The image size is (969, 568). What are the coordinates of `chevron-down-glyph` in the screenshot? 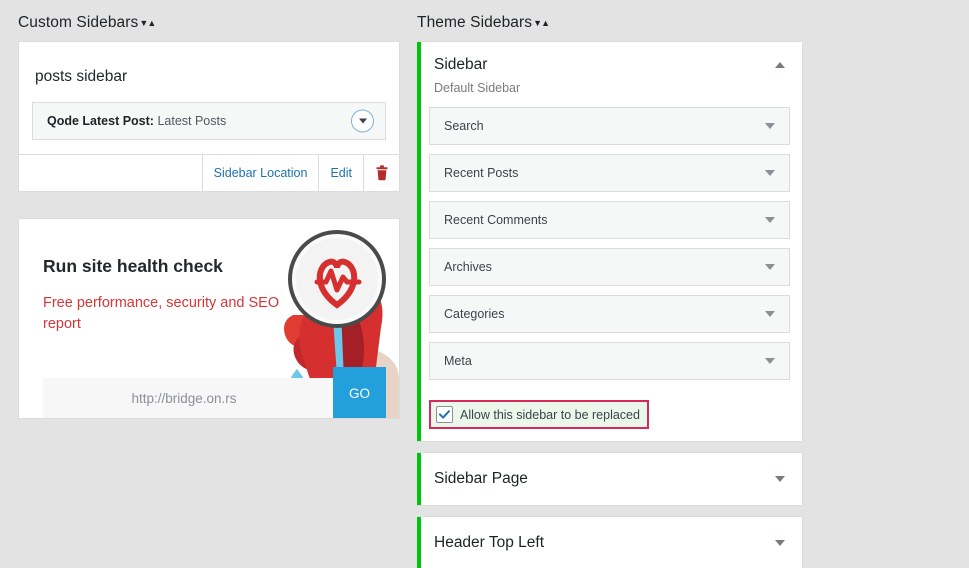 It's located at (362, 121).